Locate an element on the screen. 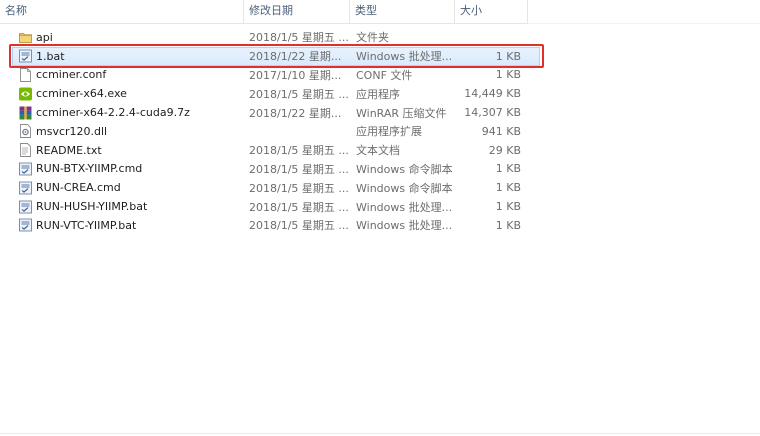  column-header: ^ 名称 修改日期 类型 大小 is located at coordinates (380, 12).